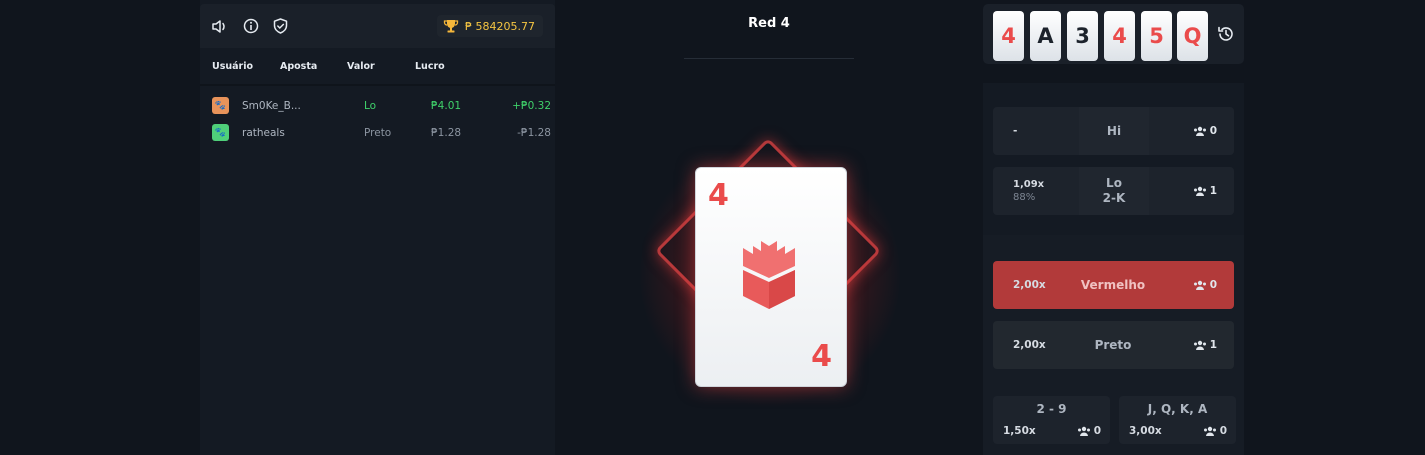 This screenshot has width=1425, height=455. What do you see at coordinates (299, 66) in the screenshot?
I see `header-bet: Aposta` at bounding box center [299, 66].